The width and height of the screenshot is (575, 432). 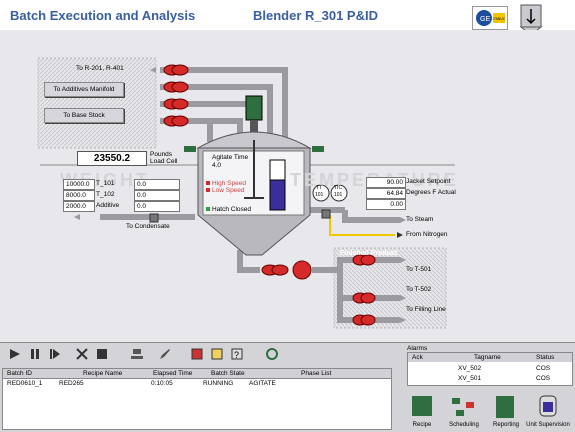 I want to click on ge-fanuc-logo-icon: GE FANUC, so click(x=490, y=18).